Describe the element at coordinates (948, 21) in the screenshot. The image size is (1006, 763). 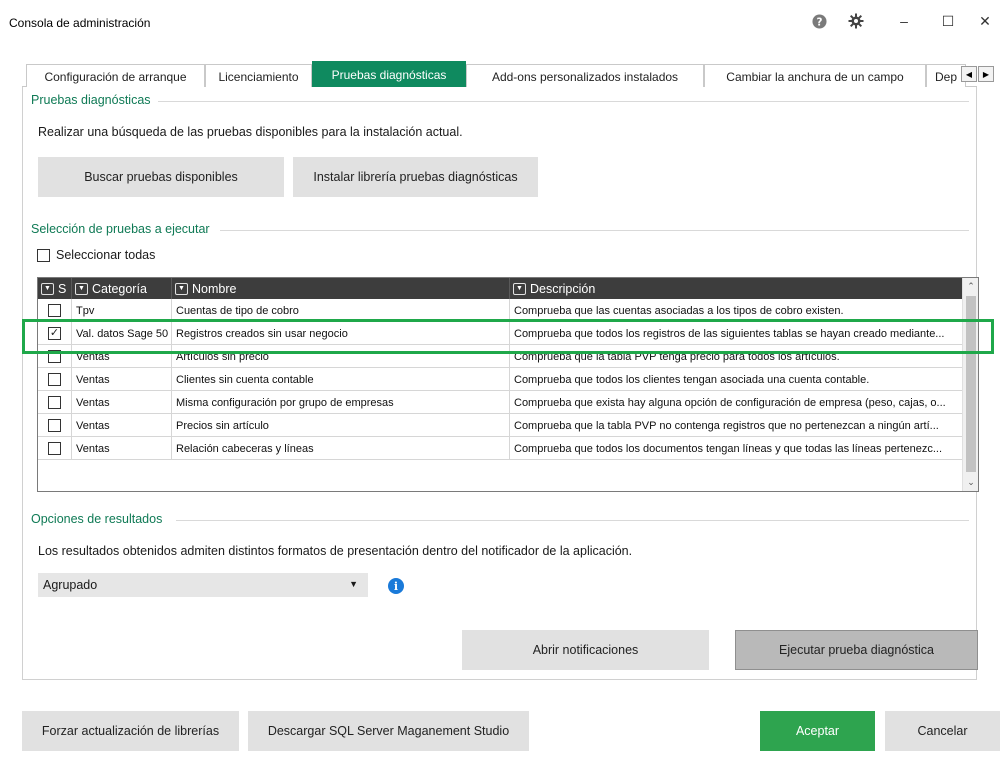
I see `maximize-button: ☐` at that location.